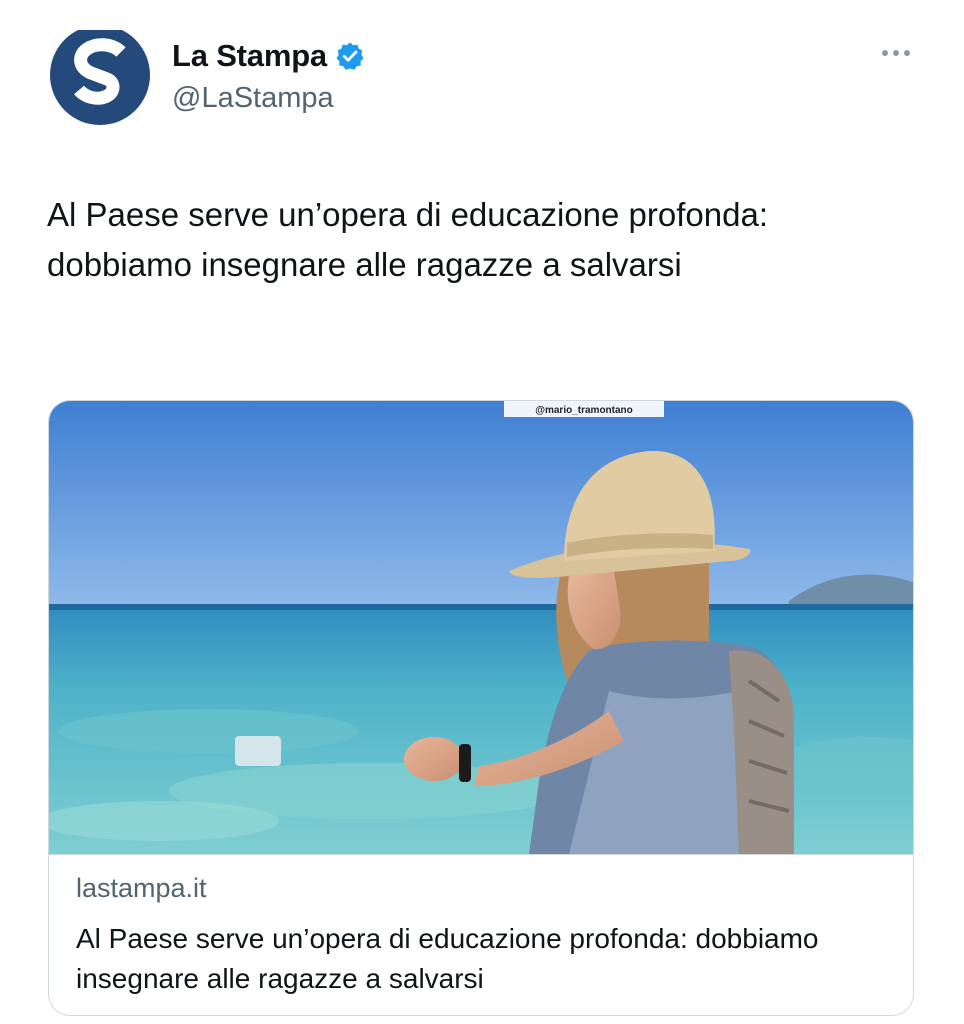  Describe the element at coordinates (141, 888) in the screenshot. I see `link-card-domain: lastampa.it` at that location.